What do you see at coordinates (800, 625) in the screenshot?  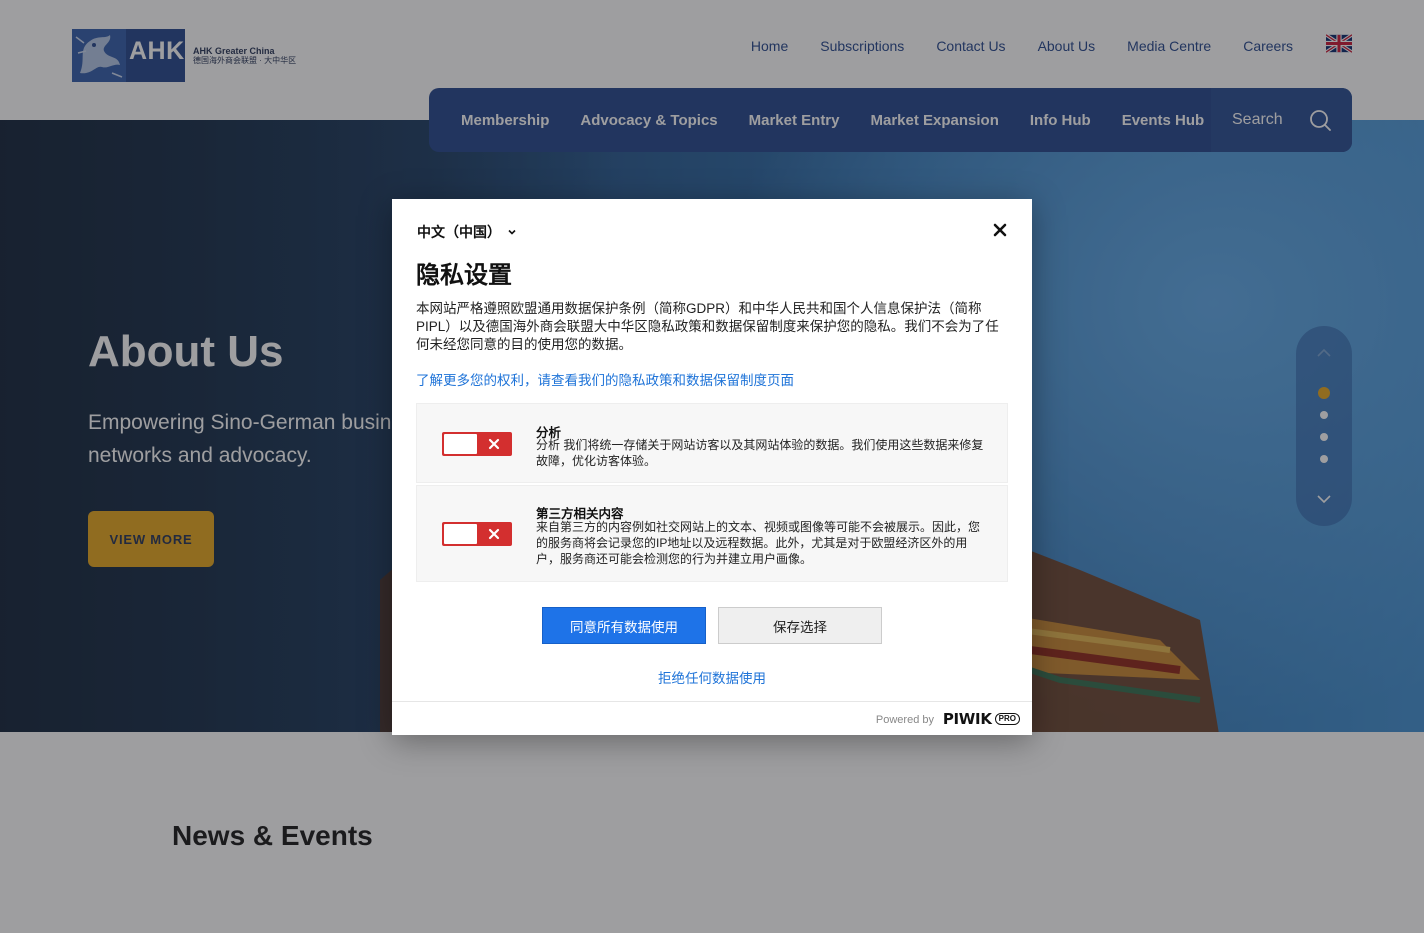 I see `save-choices-button: 保存选择` at bounding box center [800, 625].